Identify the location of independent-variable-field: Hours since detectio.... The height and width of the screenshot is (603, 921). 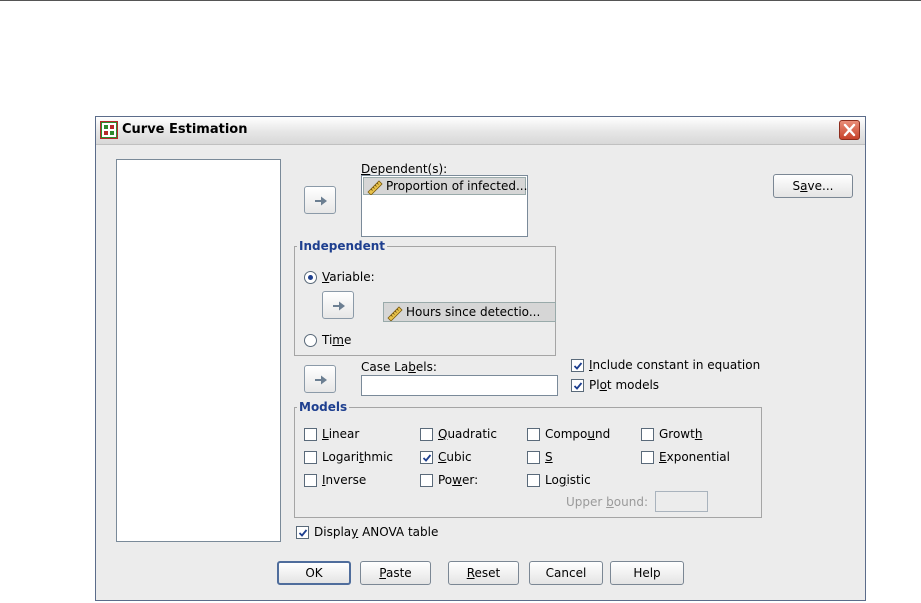
(469, 312).